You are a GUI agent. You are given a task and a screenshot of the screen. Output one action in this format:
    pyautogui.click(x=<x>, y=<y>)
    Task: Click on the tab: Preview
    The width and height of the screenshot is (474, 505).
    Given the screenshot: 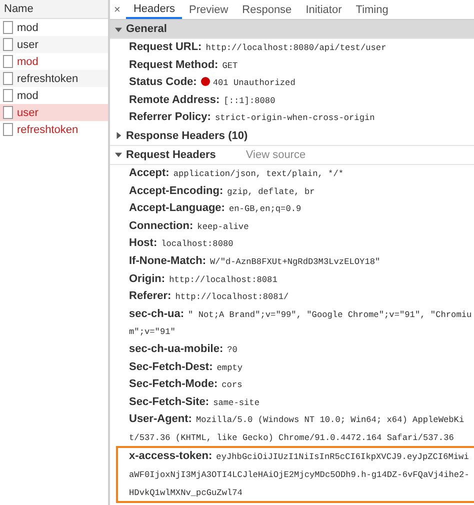 What is the action you would take?
    pyautogui.click(x=209, y=9)
    